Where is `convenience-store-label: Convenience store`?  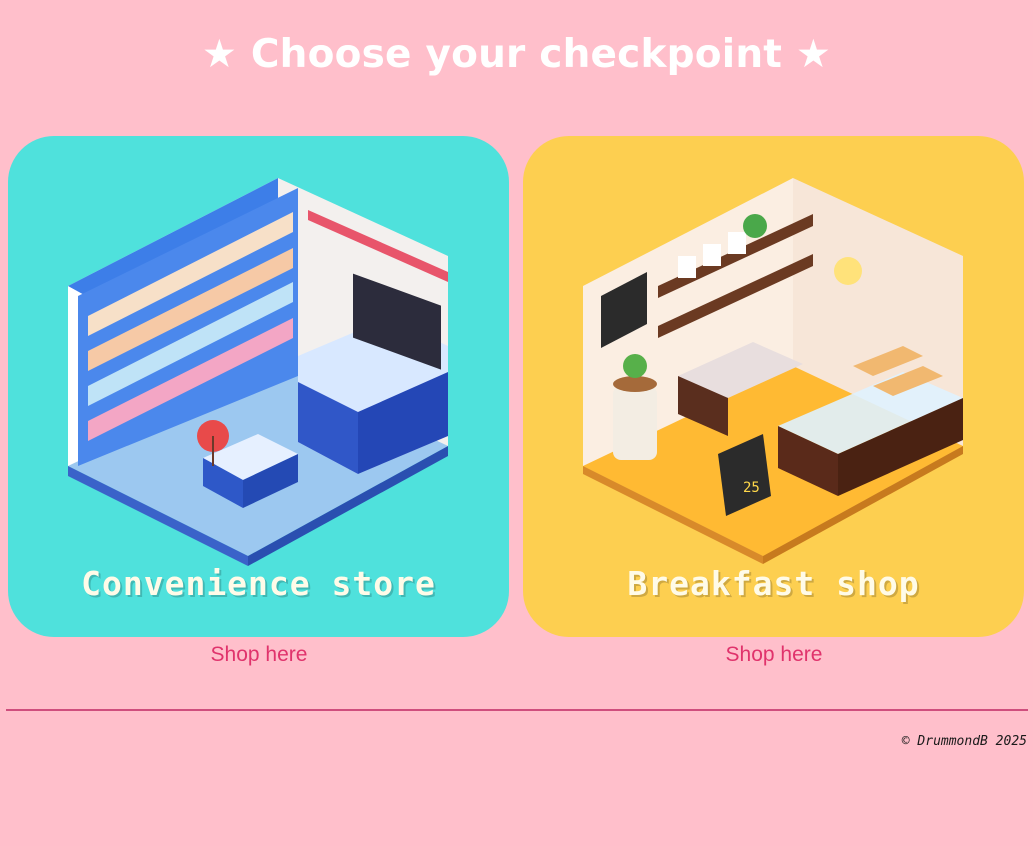 convenience-store-label: Convenience store is located at coordinates (258, 583).